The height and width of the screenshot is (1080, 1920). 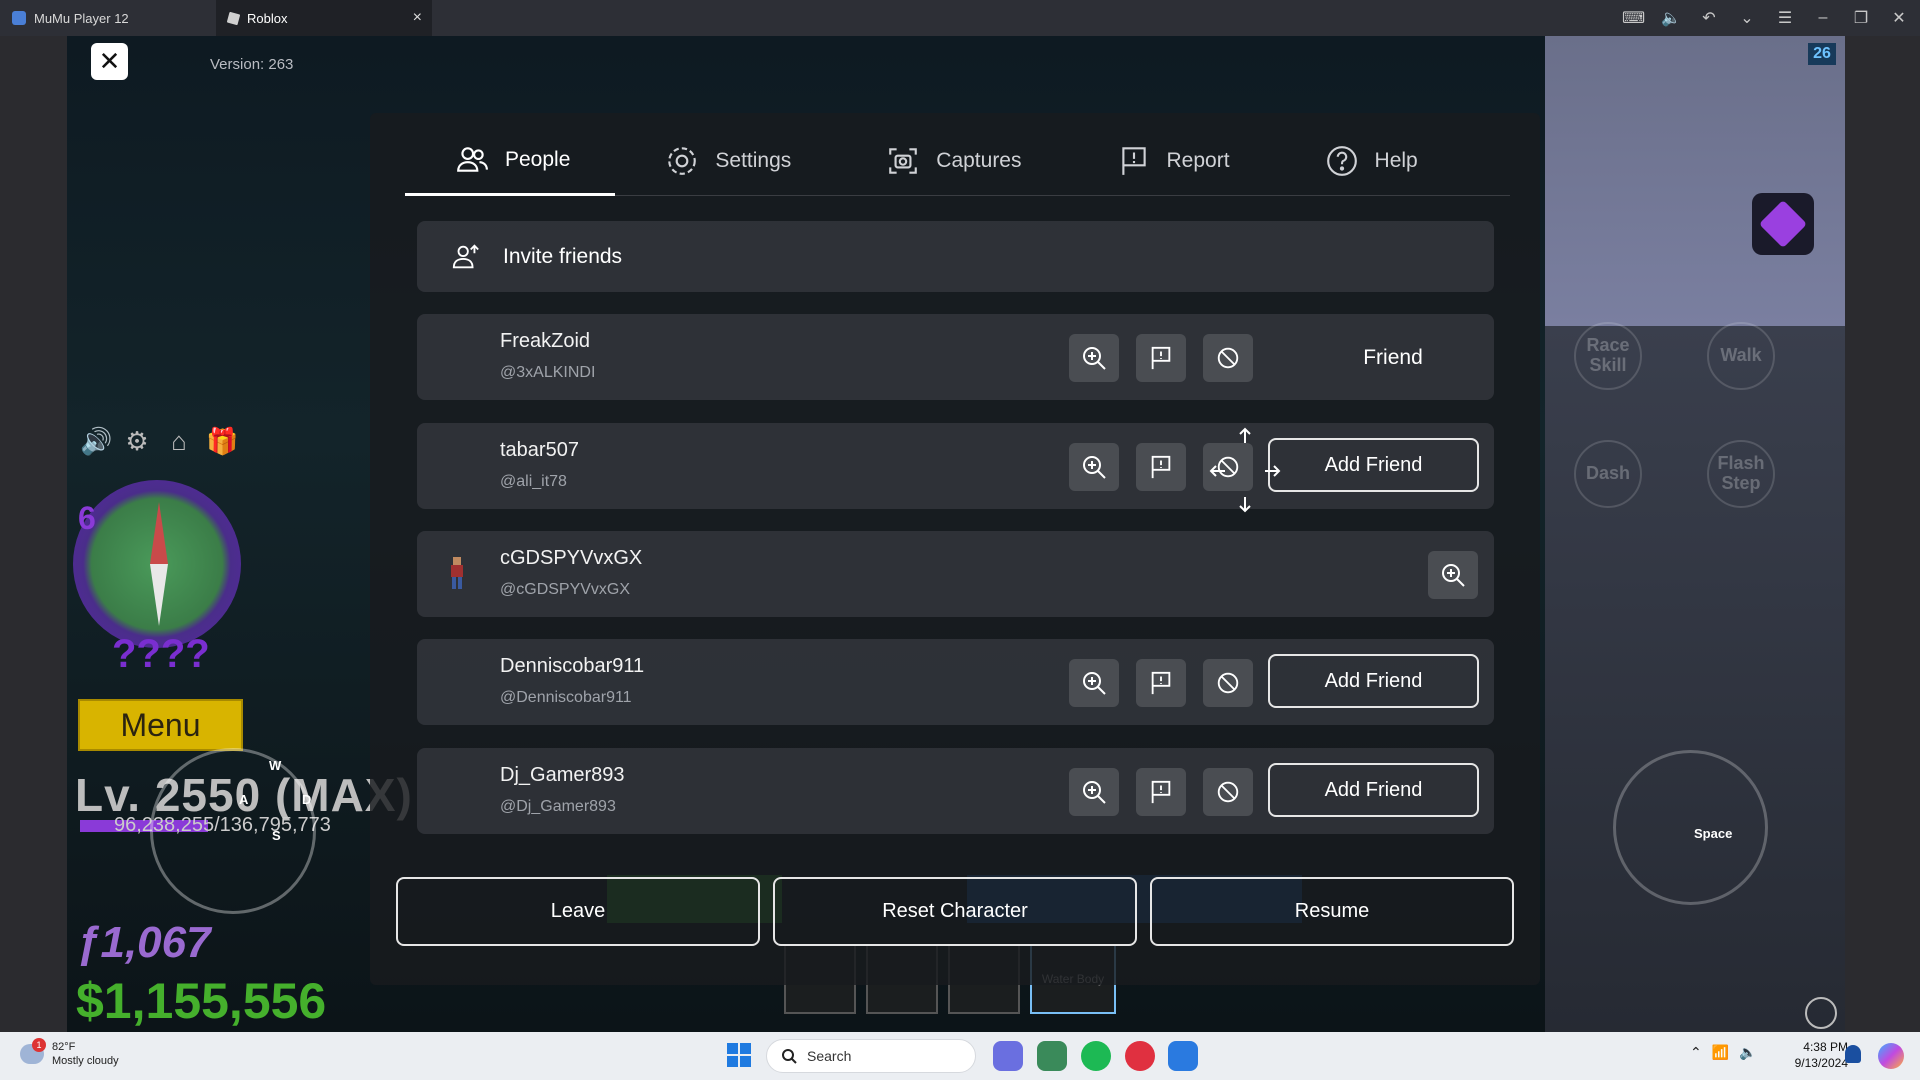 What do you see at coordinates (753, 160) in the screenshot?
I see `tab-label: Settings` at bounding box center [753, 160].